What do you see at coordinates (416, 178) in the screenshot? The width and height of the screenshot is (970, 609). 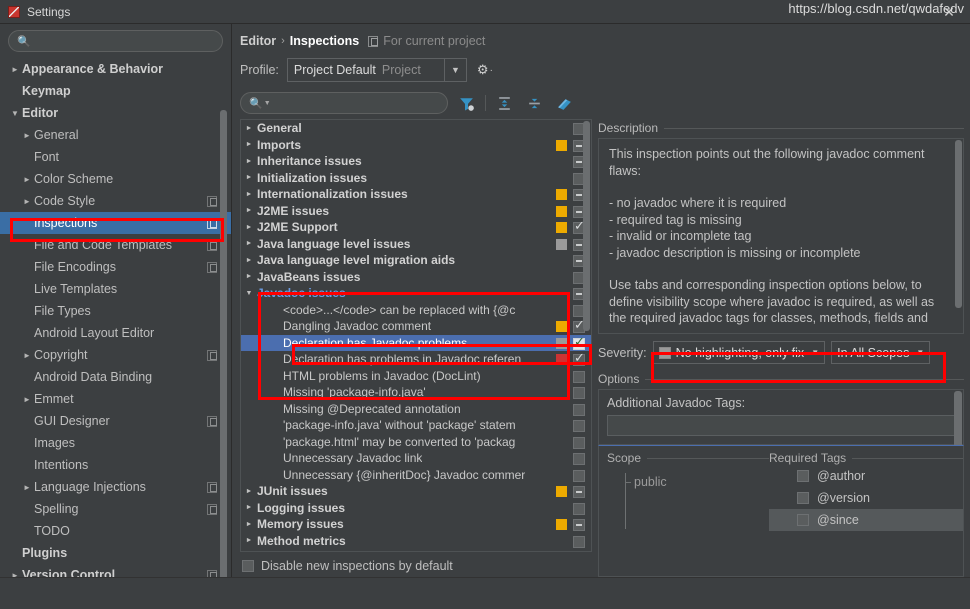 I see `inspection-tree-row: ► Initialization issues` at bounding box center [416, 178].